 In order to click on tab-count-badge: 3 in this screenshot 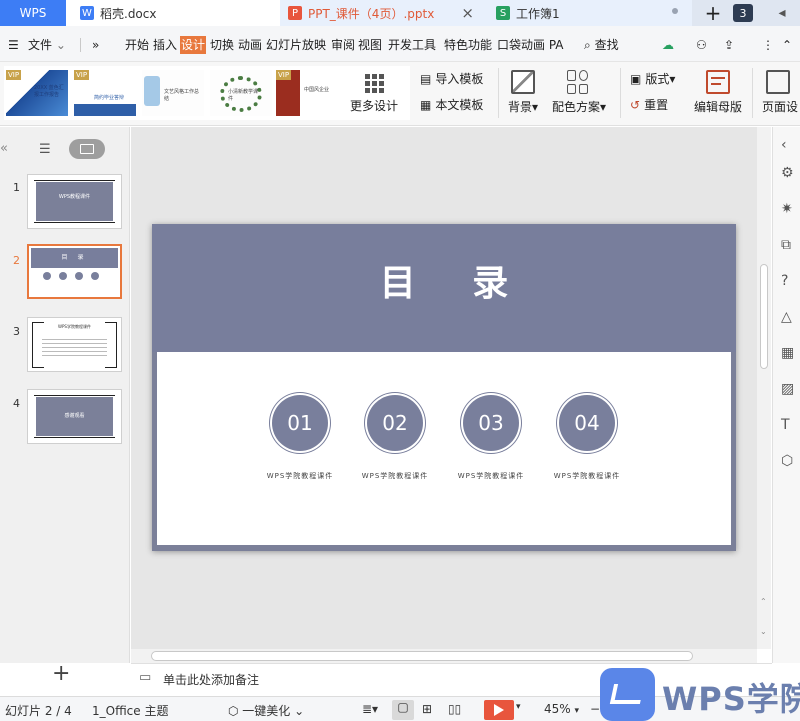, I will do `click(743, 13)`.